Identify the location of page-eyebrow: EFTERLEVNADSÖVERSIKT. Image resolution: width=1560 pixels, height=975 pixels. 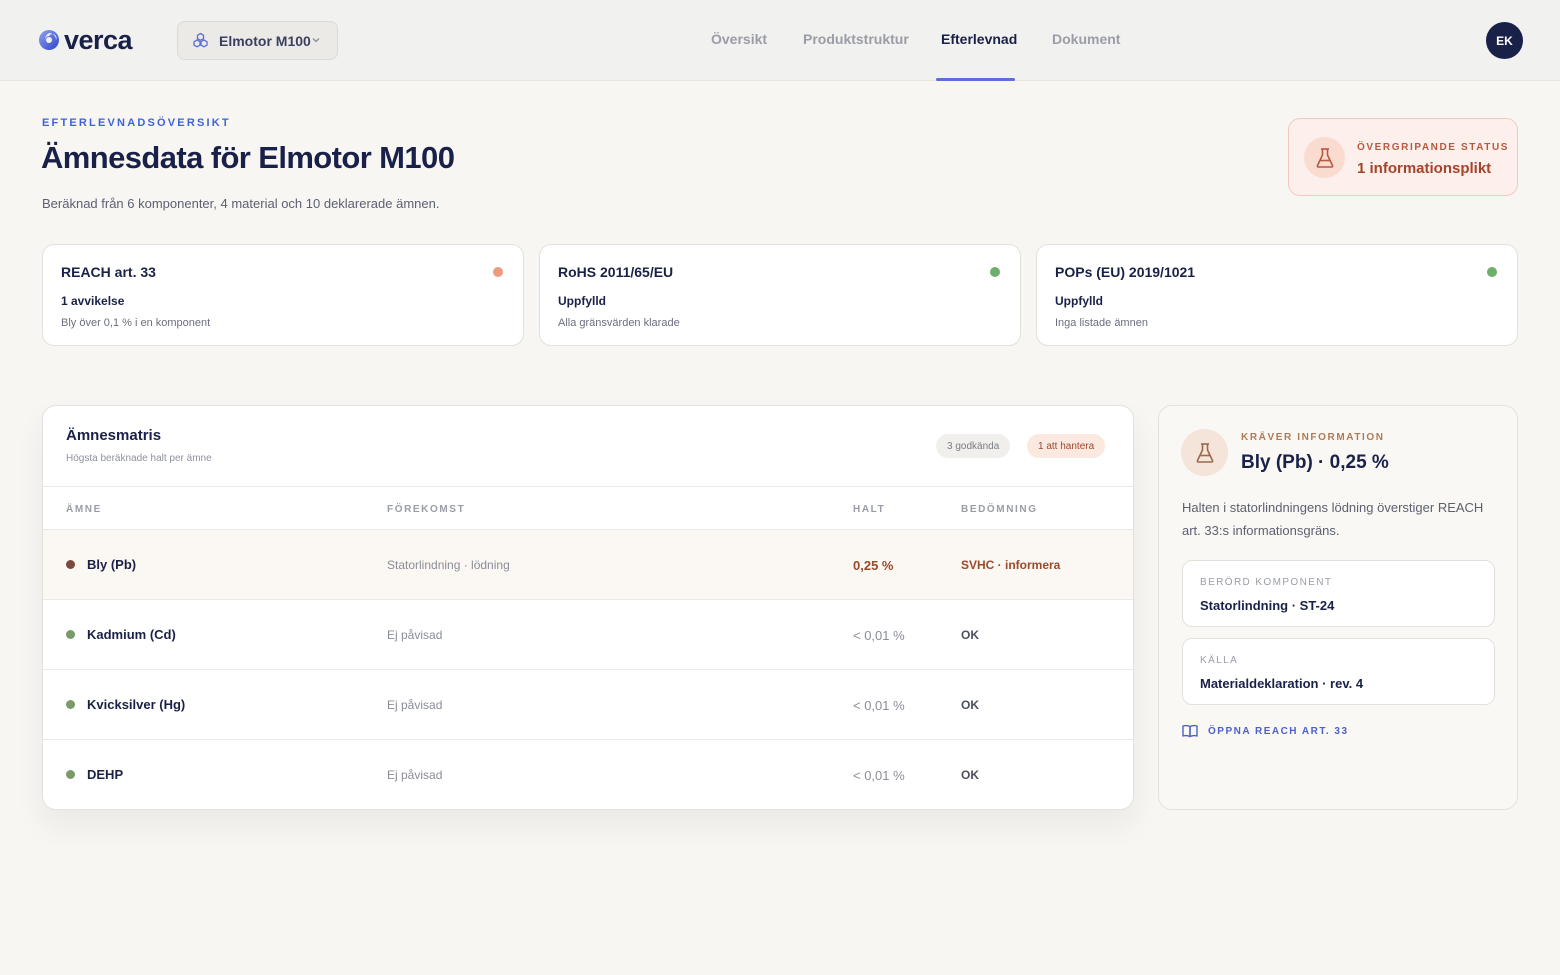
(136, 123).